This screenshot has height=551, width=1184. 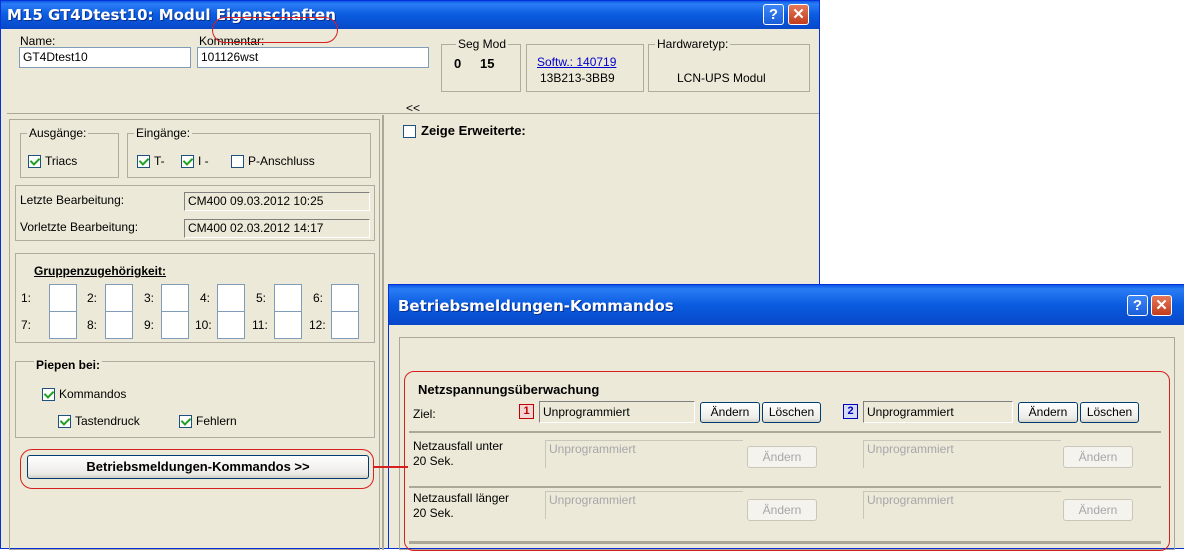 What do you see at coordinates (203, 325) in the screenshot?
I see `group-label: 10:` at bounding box center [203, 325].